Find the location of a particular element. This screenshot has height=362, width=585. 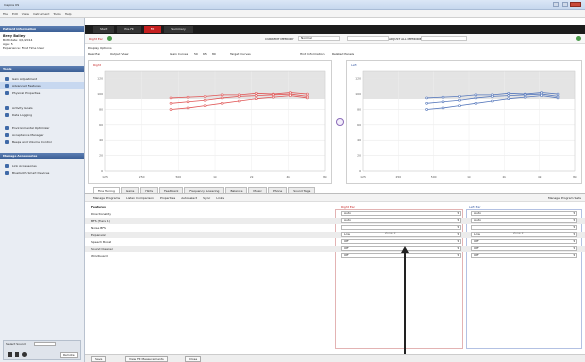

curve-65-checkbox: 65 is located at coordinates (205, 54).